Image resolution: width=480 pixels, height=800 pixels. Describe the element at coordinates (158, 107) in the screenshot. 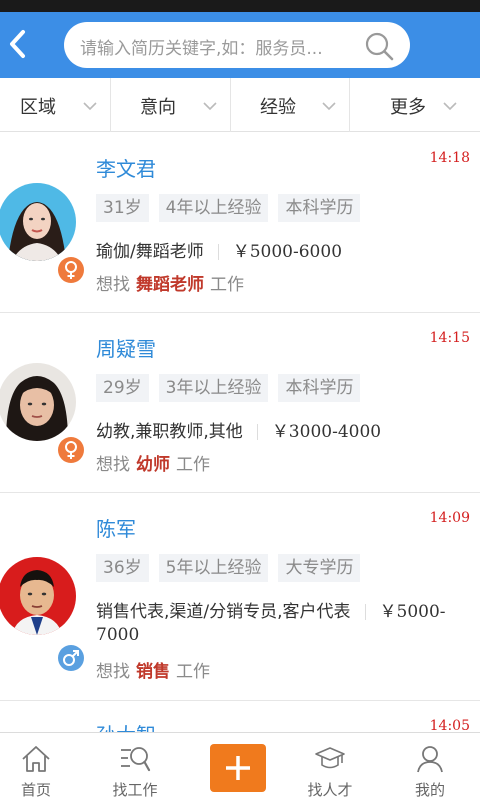

I see `filter-label: 意向` at that location.